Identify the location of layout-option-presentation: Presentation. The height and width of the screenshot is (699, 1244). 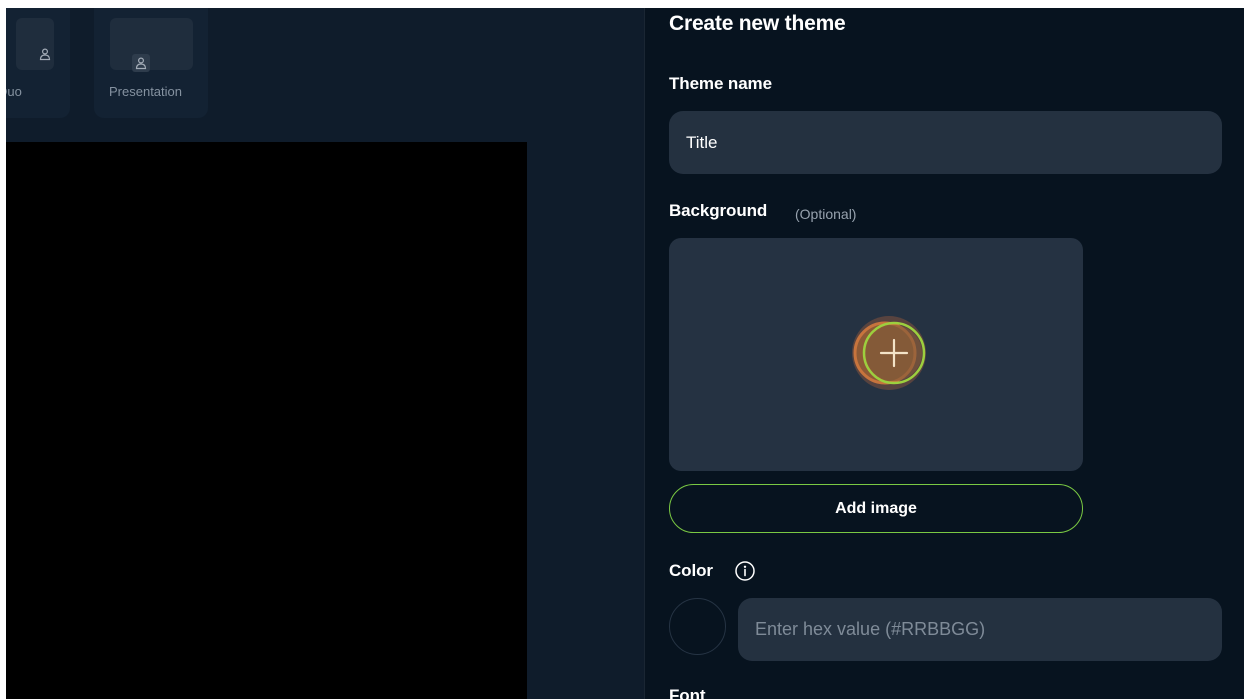
(151, 63).